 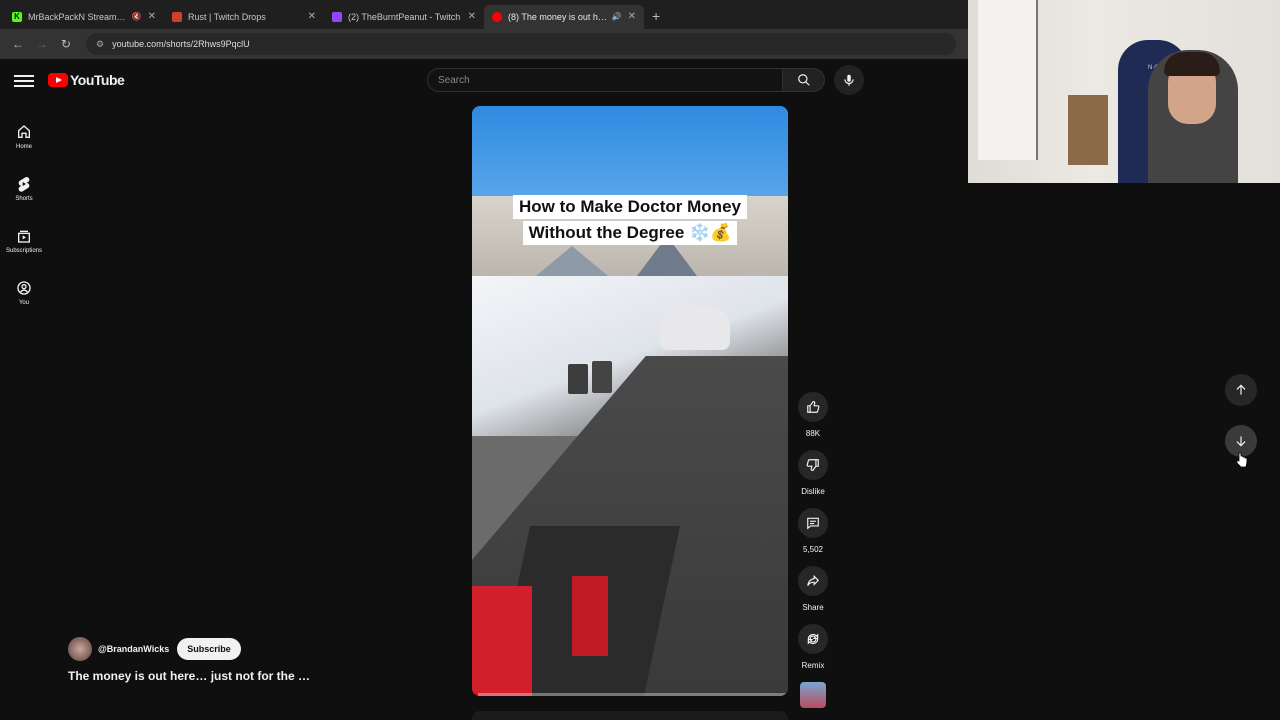 I want to click on dislike-label: Dislike, so click(x=813, y=491).